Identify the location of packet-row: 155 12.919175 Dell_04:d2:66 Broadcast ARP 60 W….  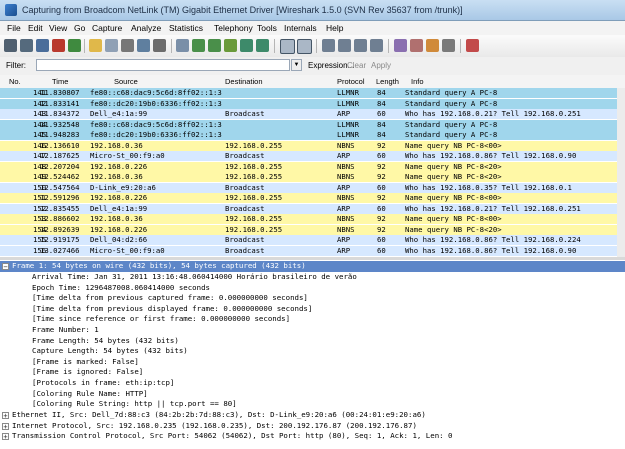
(312, 240).